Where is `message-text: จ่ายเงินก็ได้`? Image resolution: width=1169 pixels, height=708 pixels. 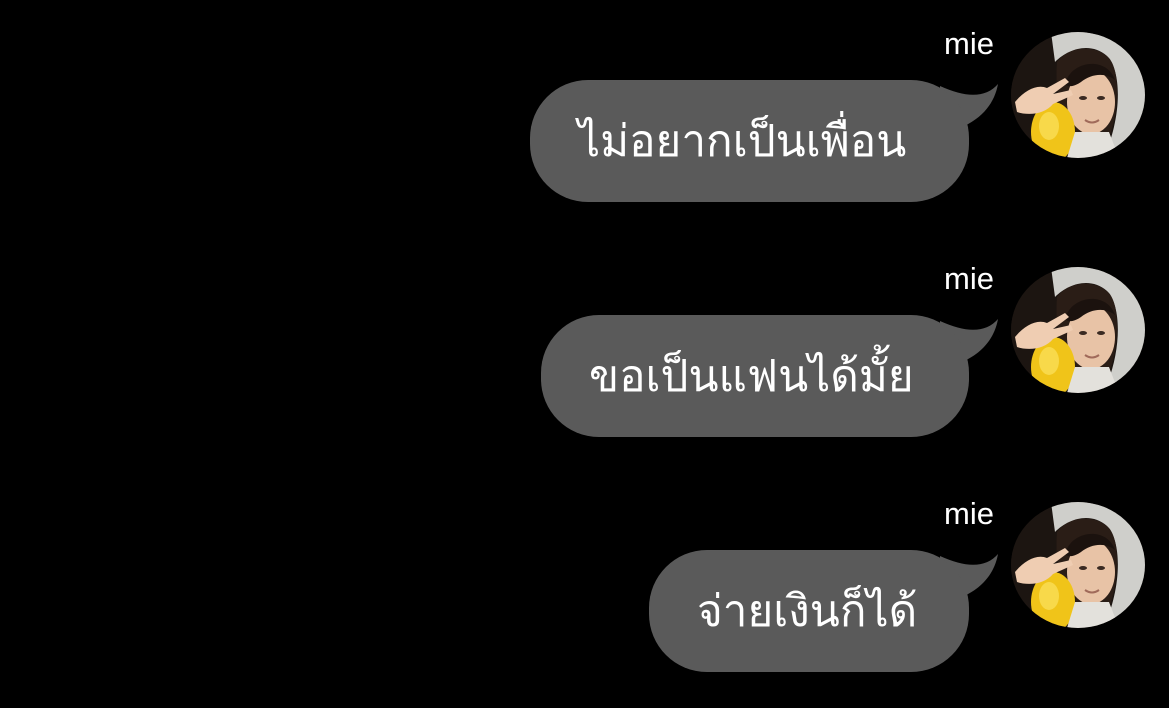 message-text: จ่ายเงินก็ได้ is located at coordinates (807, 611).